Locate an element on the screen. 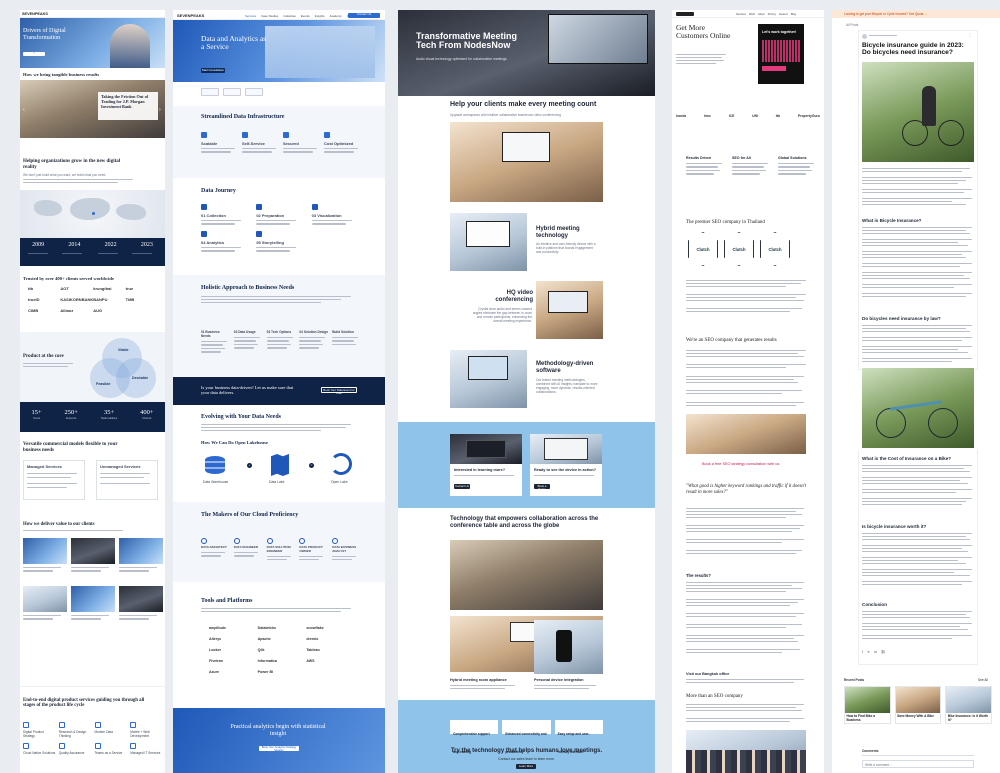 The width and height of the screenshot is (1000, 773). nav-item: Academy is located at coordinates (336, 16).